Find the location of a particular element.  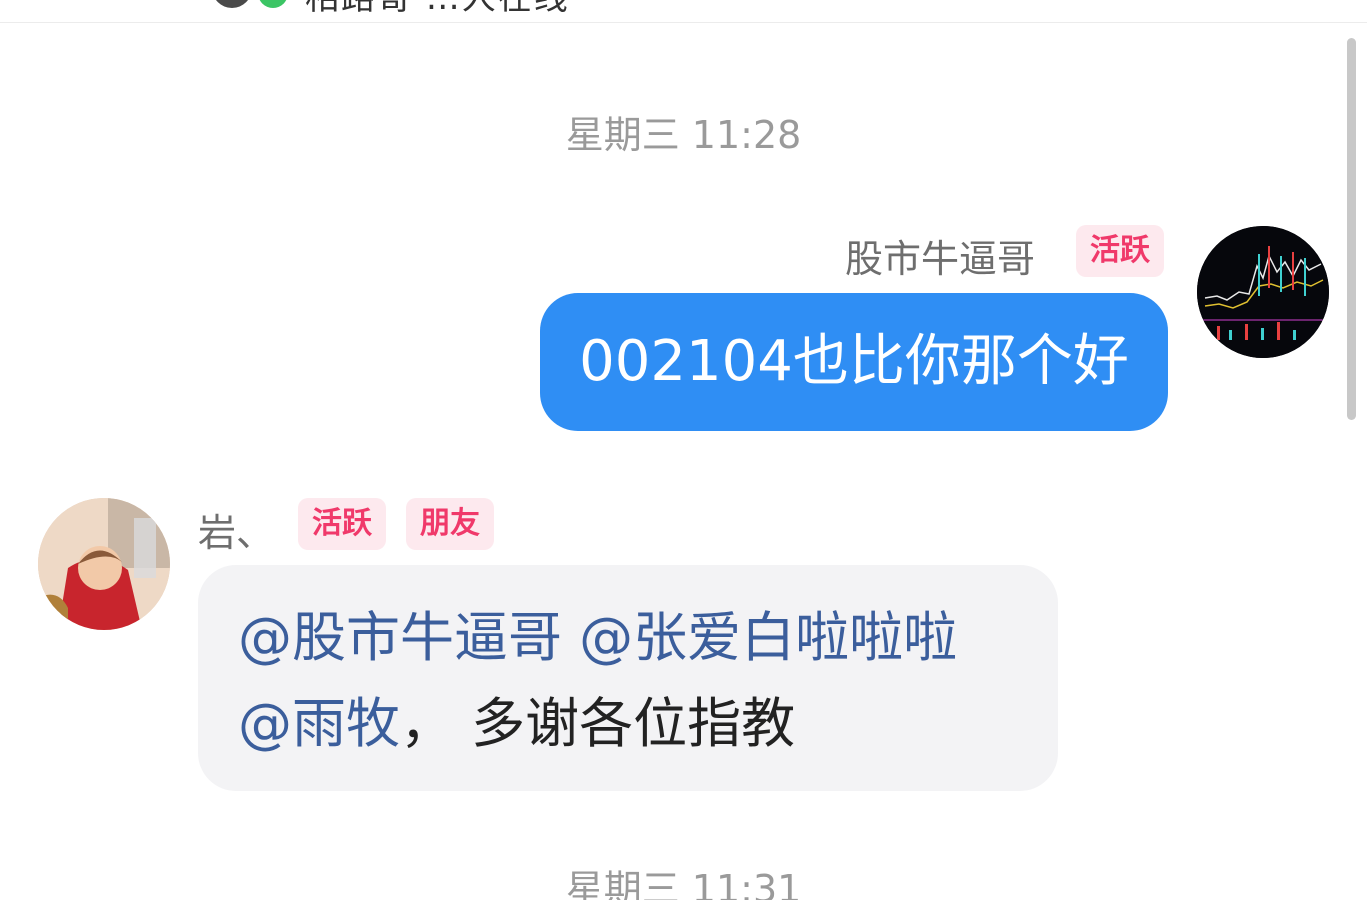

message-timestamp: 星期三 11:31 is located at coordinates (683, 883).